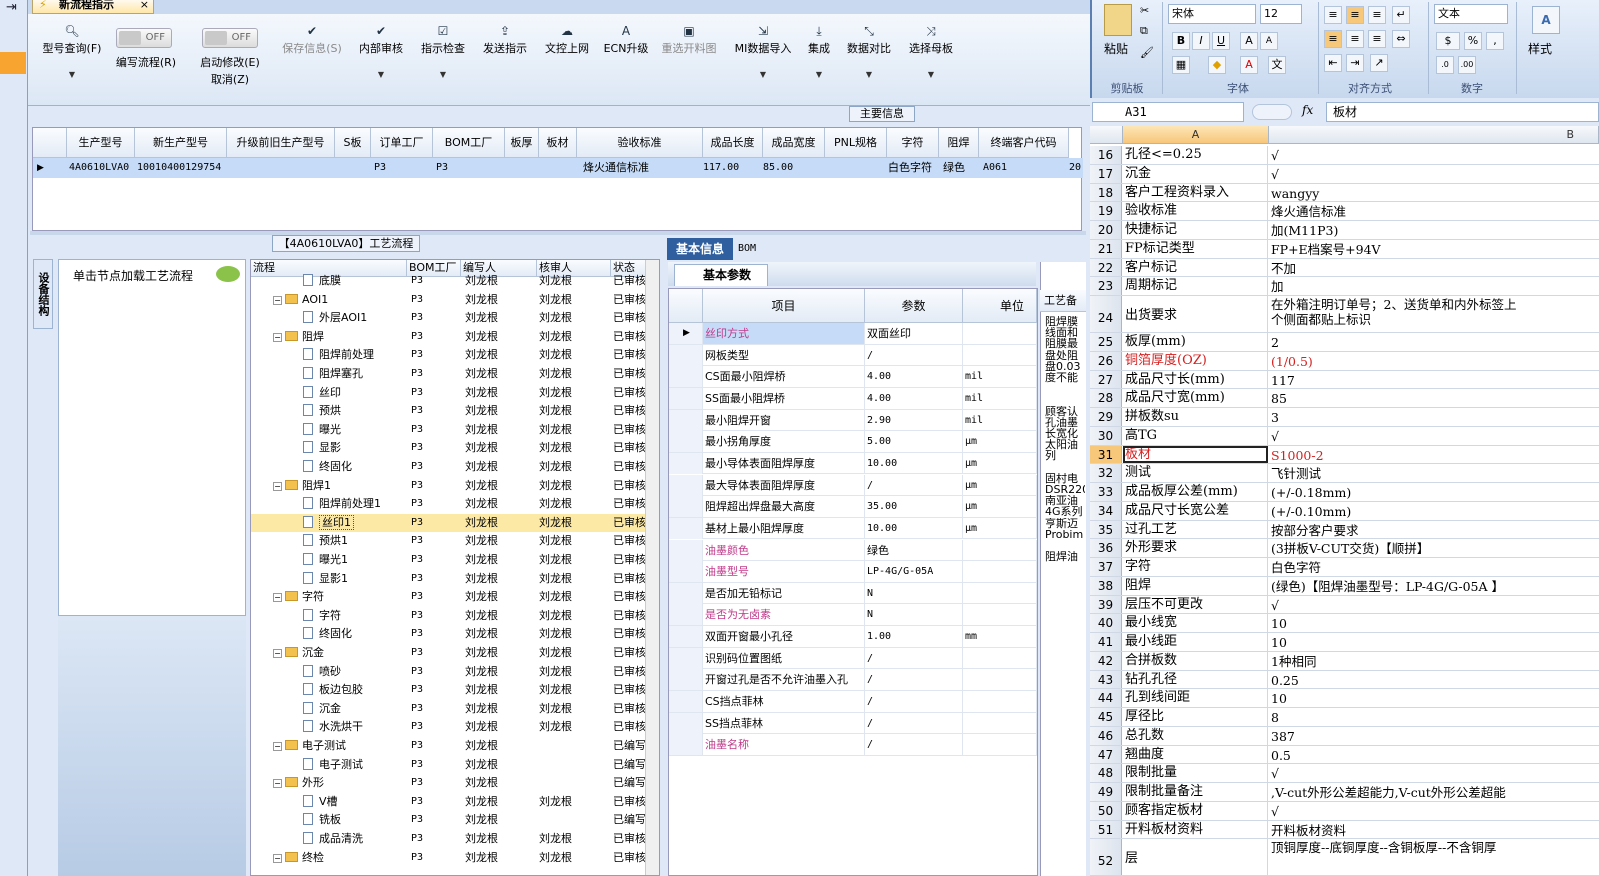 Image resolution: width=1599 pixels, height=876 pixels. I want to click on cell-a: 板材, so click(1195, 454).